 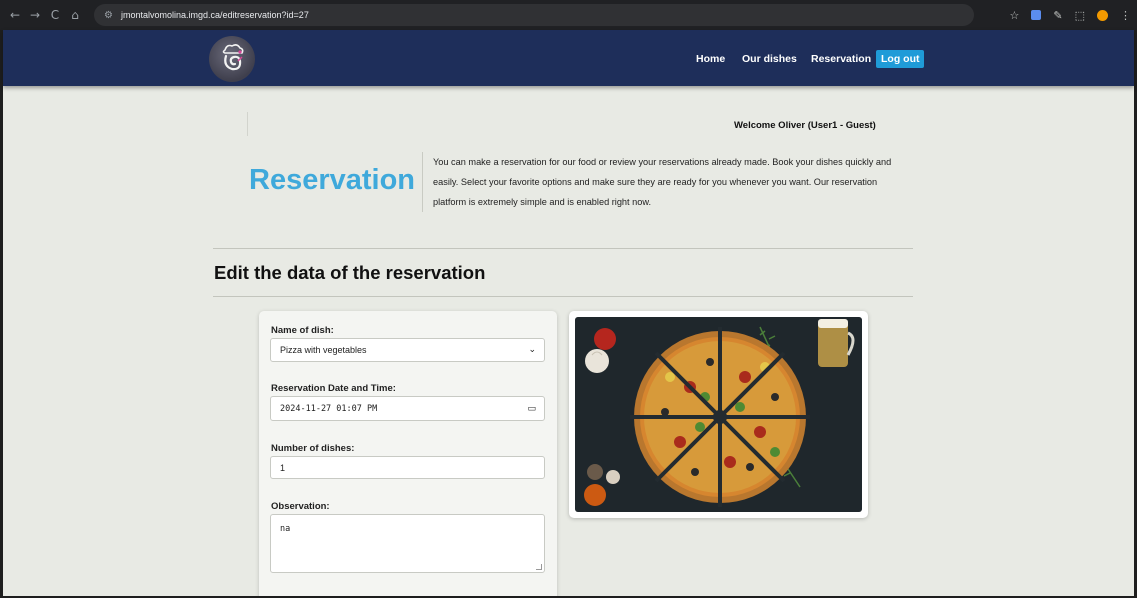 What do you see at coordinates (350, 272) in the screenshot?
I see `section-title: Edit the data of the reservation` at bounding box center [350, 272].